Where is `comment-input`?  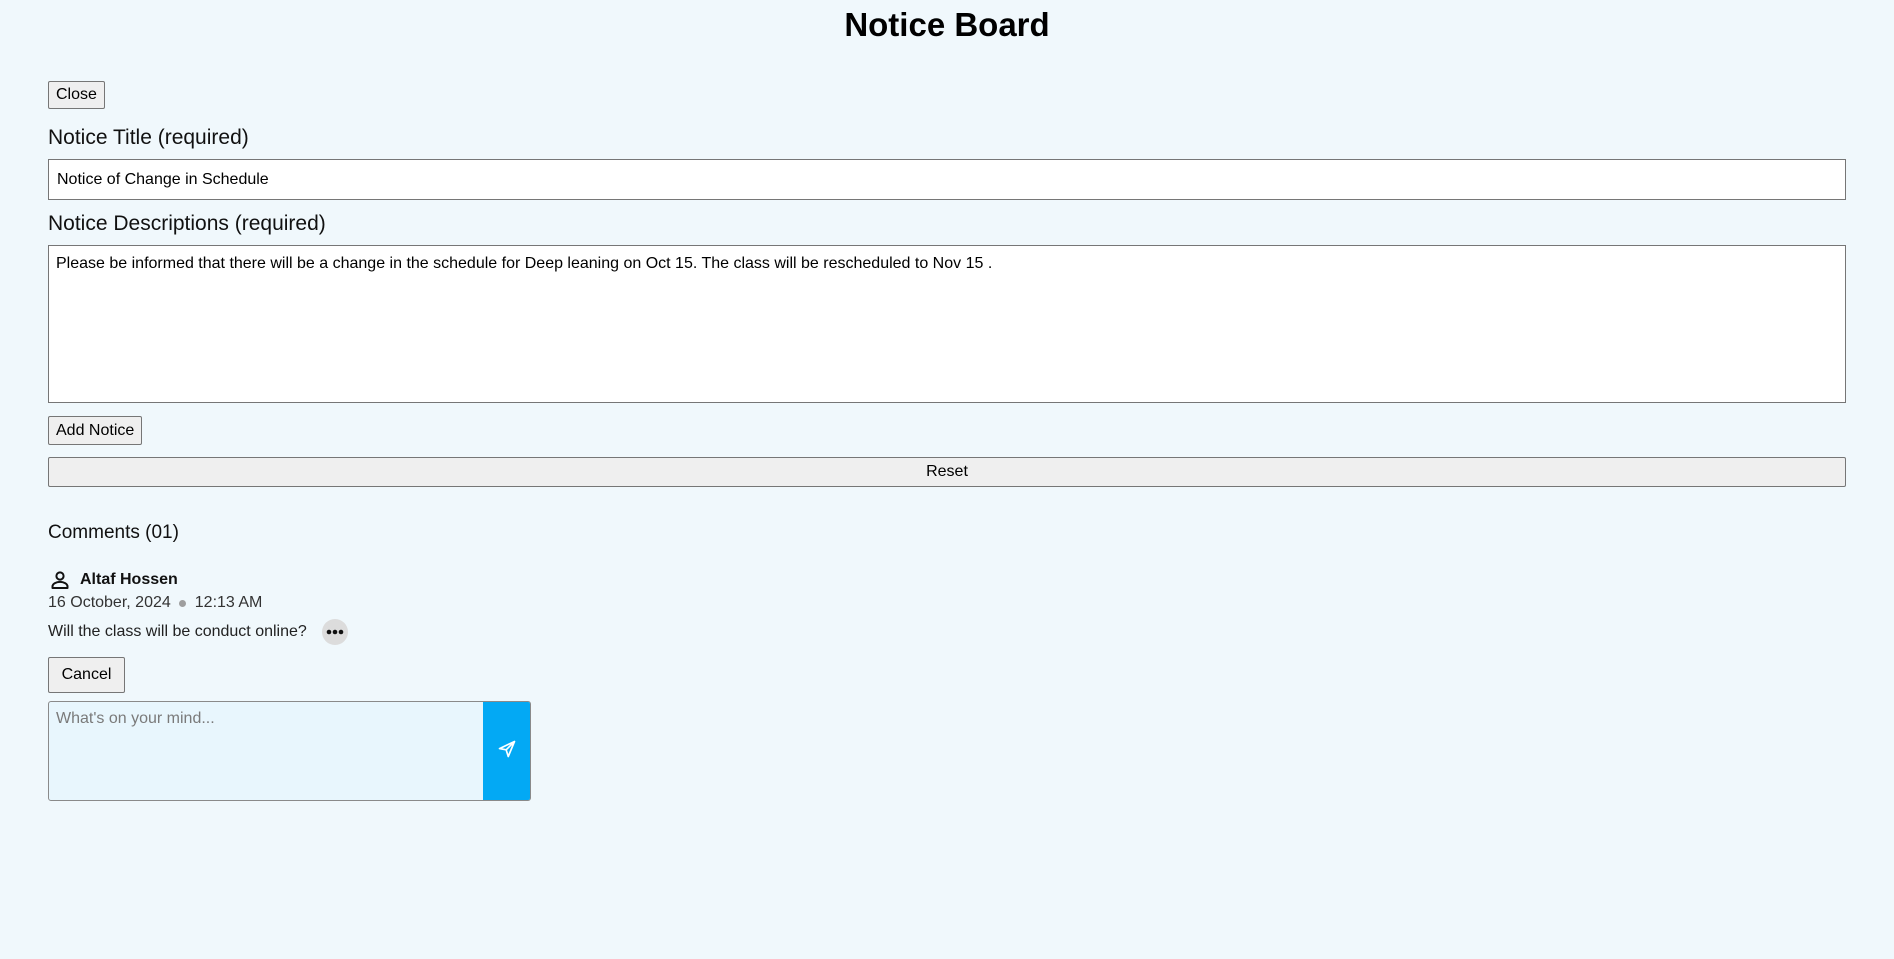
comment-input is located at coordinates (266, 751).